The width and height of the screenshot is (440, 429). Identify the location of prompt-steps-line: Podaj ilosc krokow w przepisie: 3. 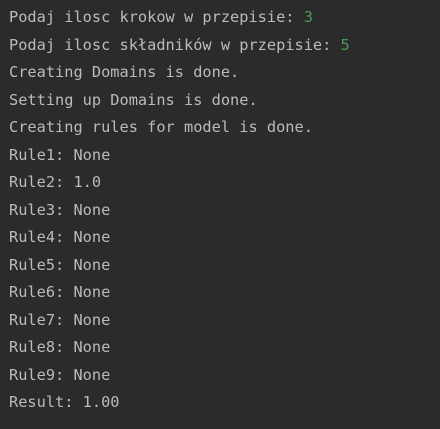
(224, 18).